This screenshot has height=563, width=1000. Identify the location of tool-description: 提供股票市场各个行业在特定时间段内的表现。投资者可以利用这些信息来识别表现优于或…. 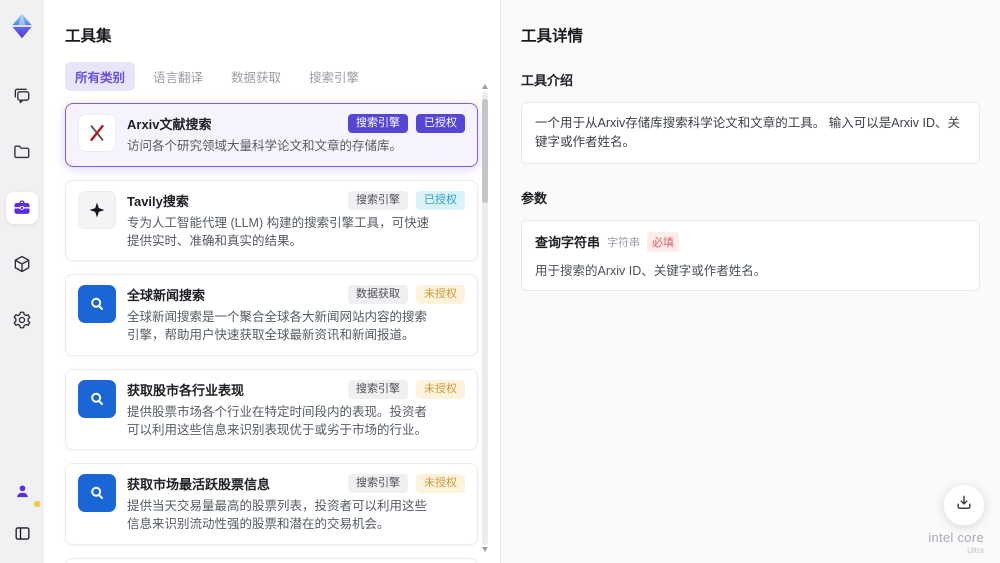
(277, 420).